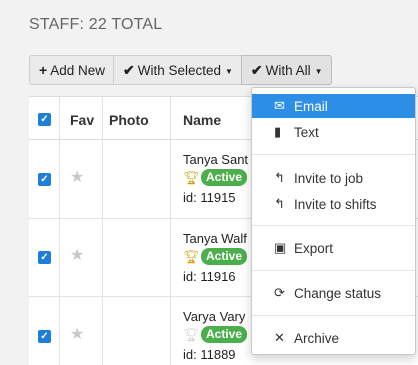 The image size is (418, 365). I want to click on menu-item-invite-to-job: ↰ Invite to job, so click(333, 178).